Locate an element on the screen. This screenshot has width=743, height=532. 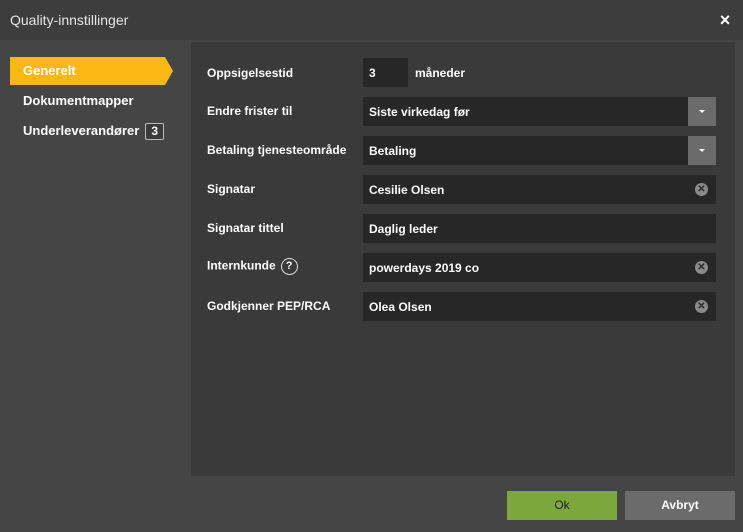
ok-button: Ok is located at coordinates (562, 505).